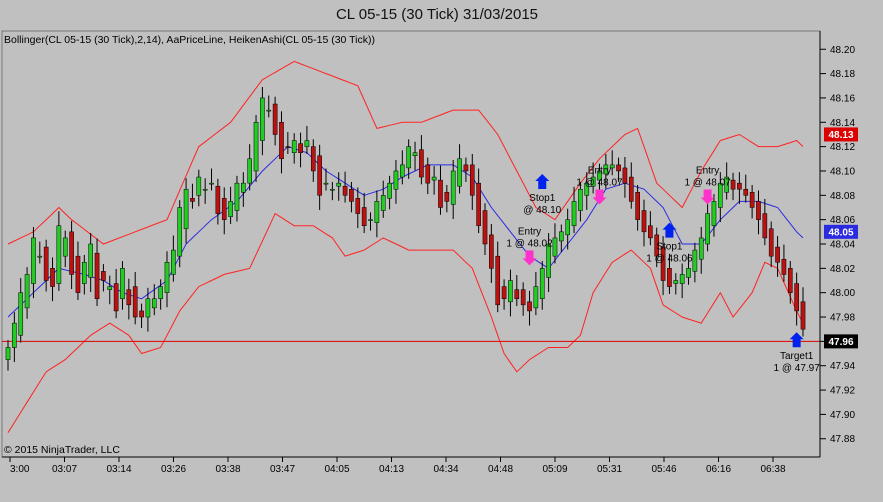  What do you see at coordinates (707, 182) in the screenshot?
I see `annotation-detail: 1 @ 48.07` at bounding box center [707, 182].